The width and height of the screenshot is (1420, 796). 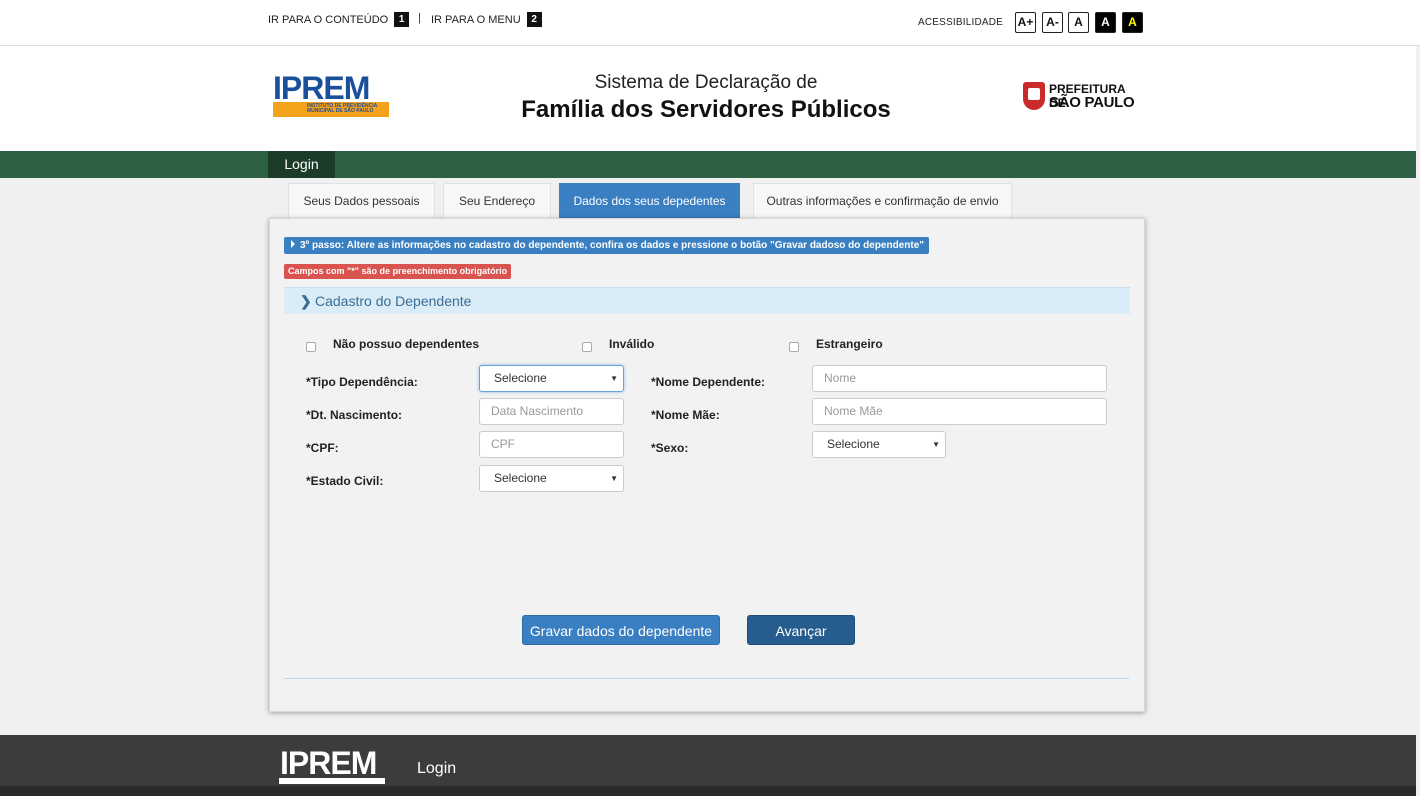 What do you see at coordinates (503, 444) in the screenshot?
I see `cpf-placeholder: CPF` at bounding box center [503, 444].